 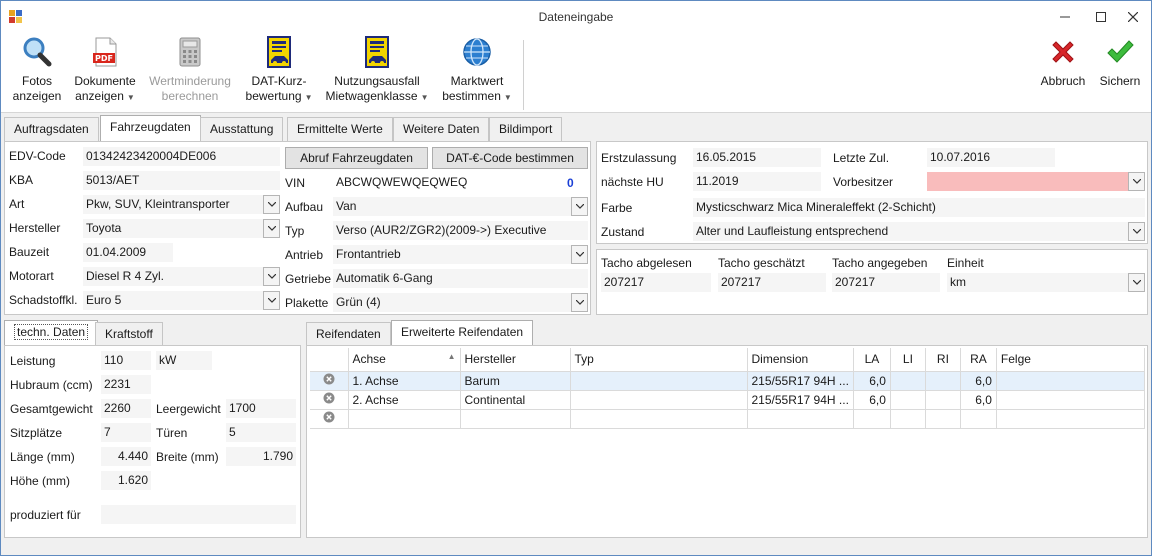 What do you see at coordinates (908, 360) in the screenshot?
I see `col-header-li: LI` at bounding box center [908, 360].